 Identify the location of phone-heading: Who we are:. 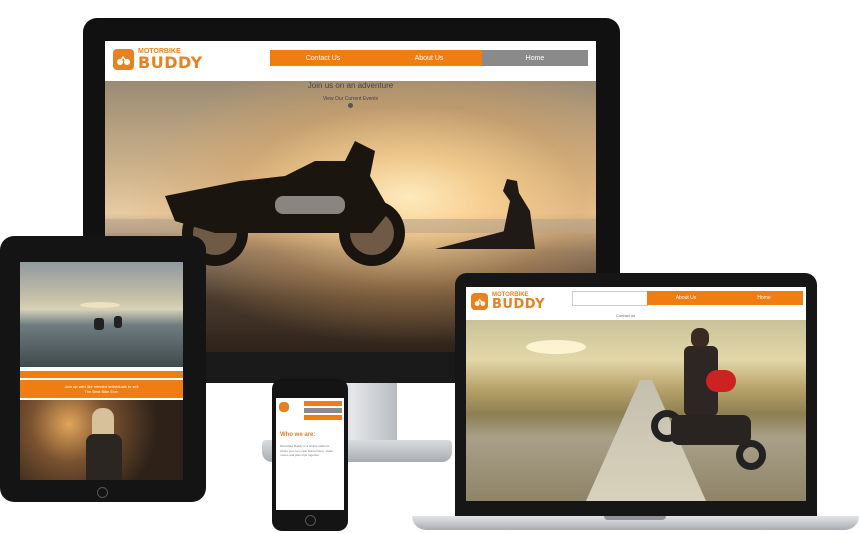
(298, 435).